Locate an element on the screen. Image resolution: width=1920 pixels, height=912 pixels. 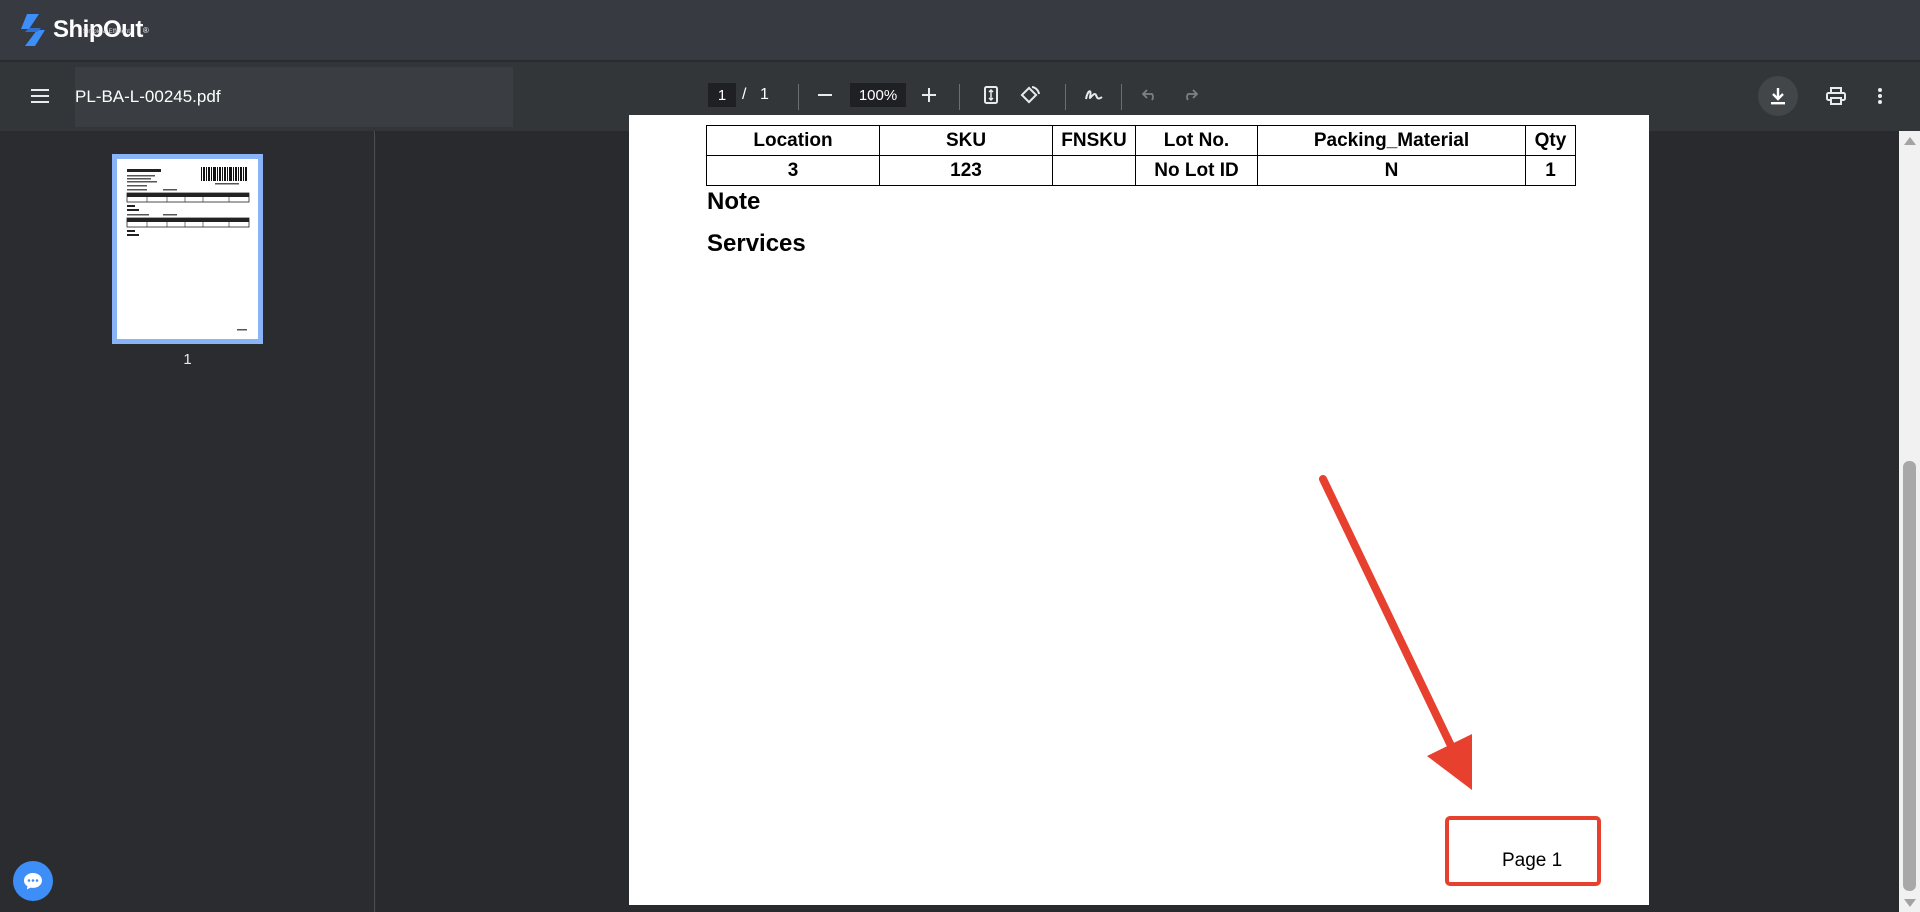
table-cell: N is located at coordinates (1391, 170).